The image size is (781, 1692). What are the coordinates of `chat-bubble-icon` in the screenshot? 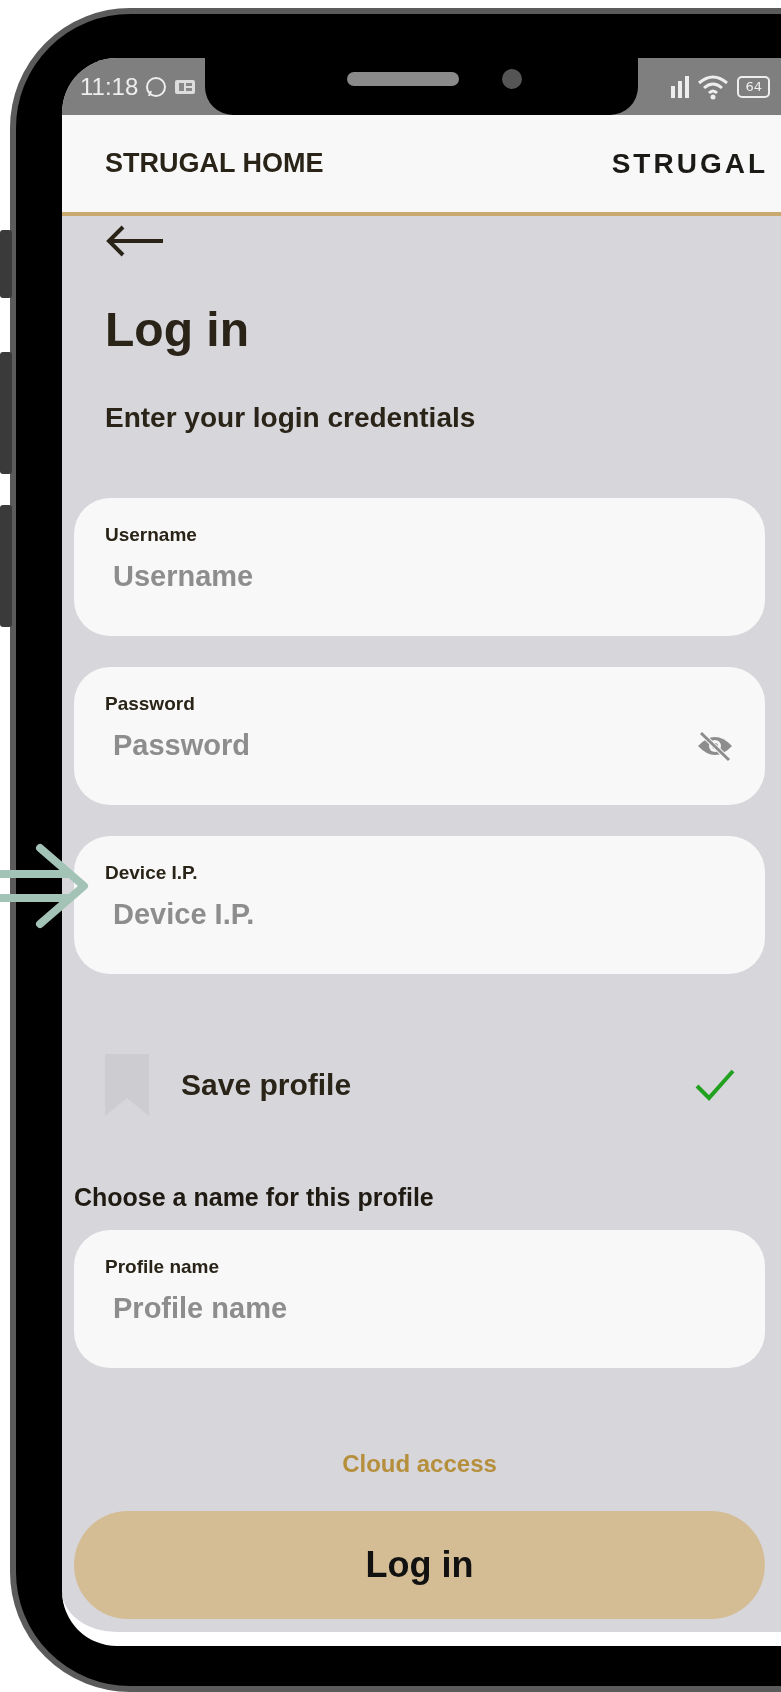 It's located at (156, 86).